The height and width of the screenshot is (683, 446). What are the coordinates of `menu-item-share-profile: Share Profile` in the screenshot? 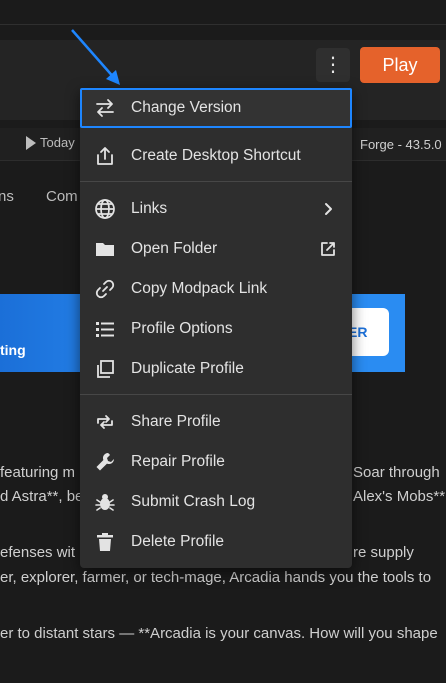 It's located at (216, 422).